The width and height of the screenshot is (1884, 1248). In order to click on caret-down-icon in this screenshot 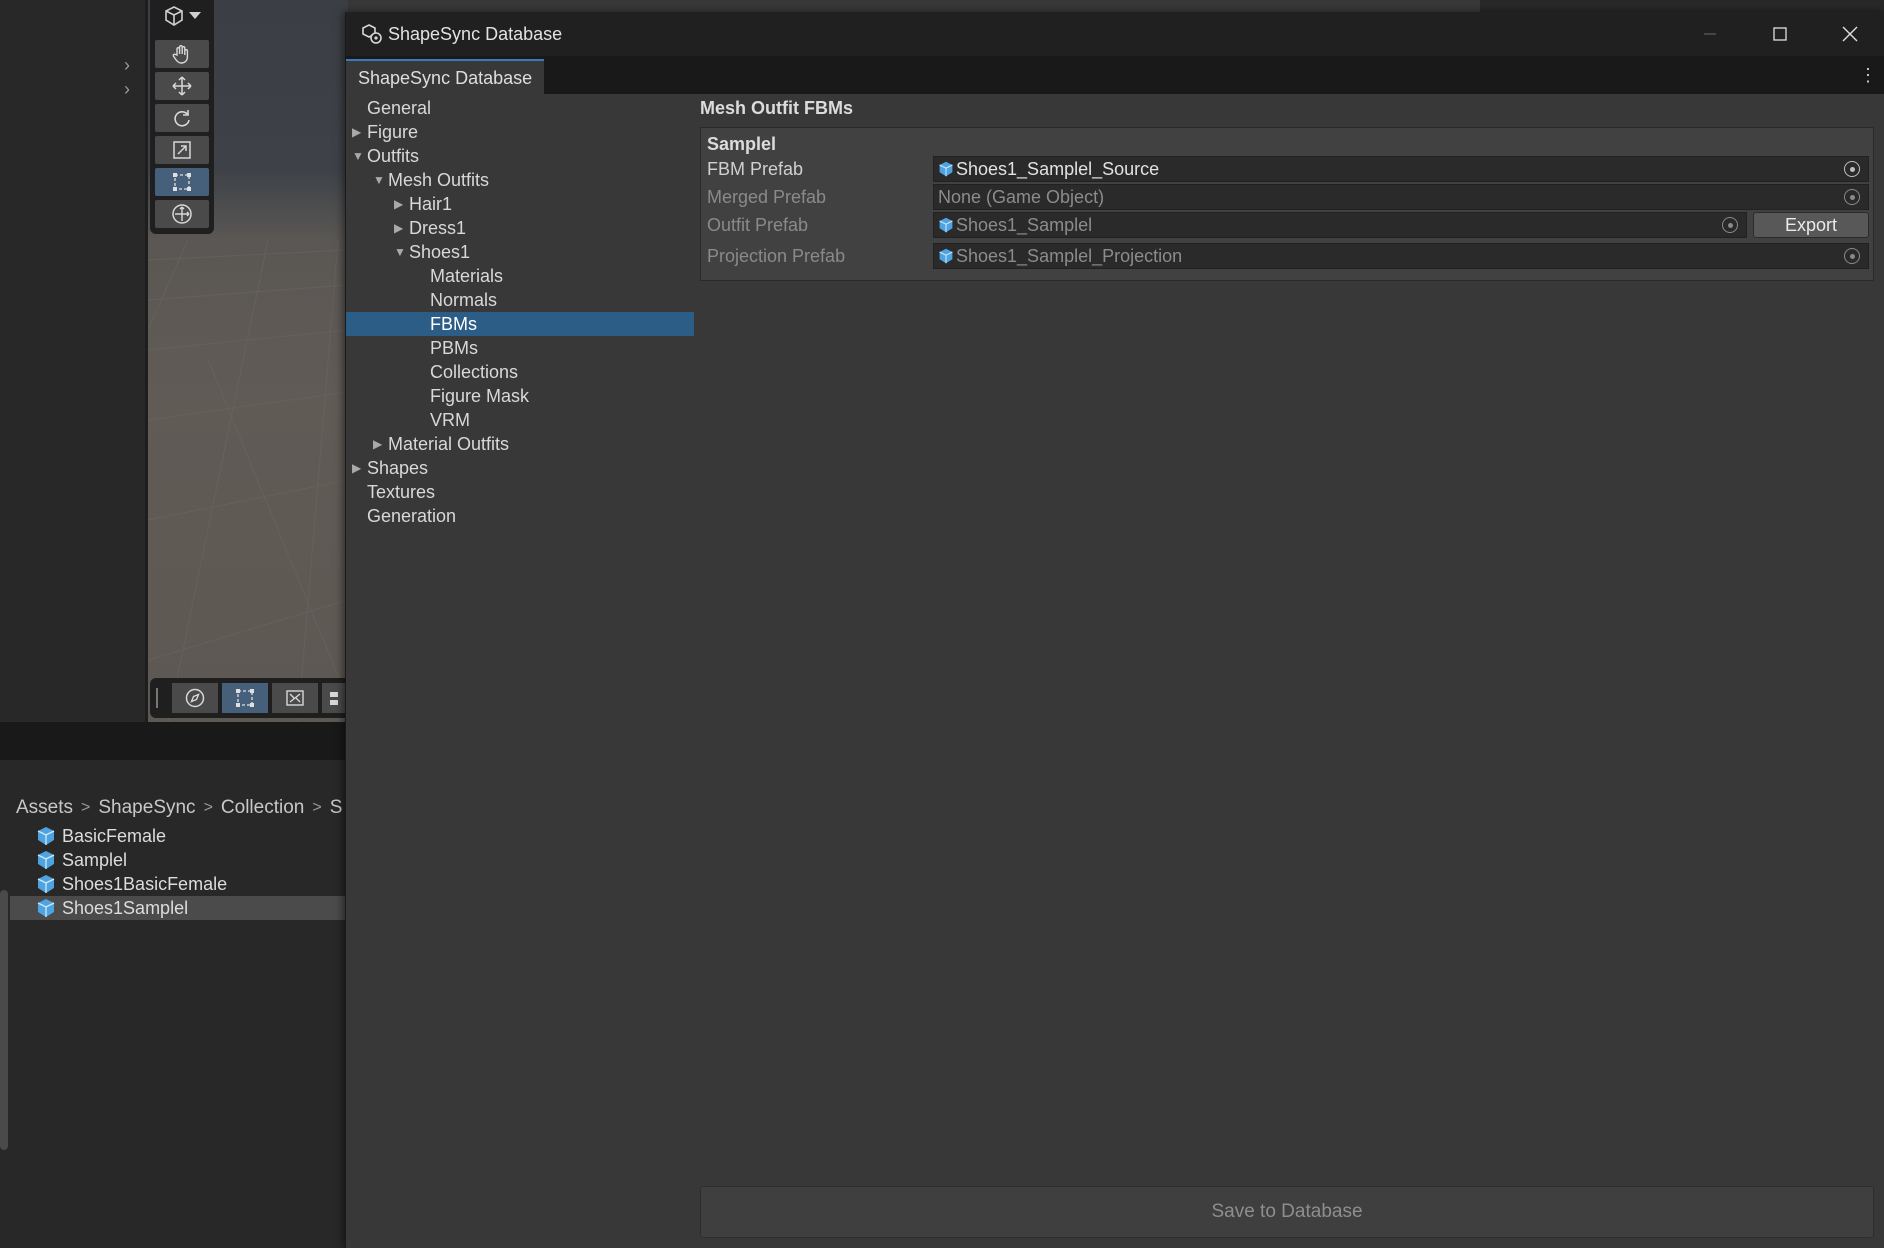, I will do `click(195, 15)`.